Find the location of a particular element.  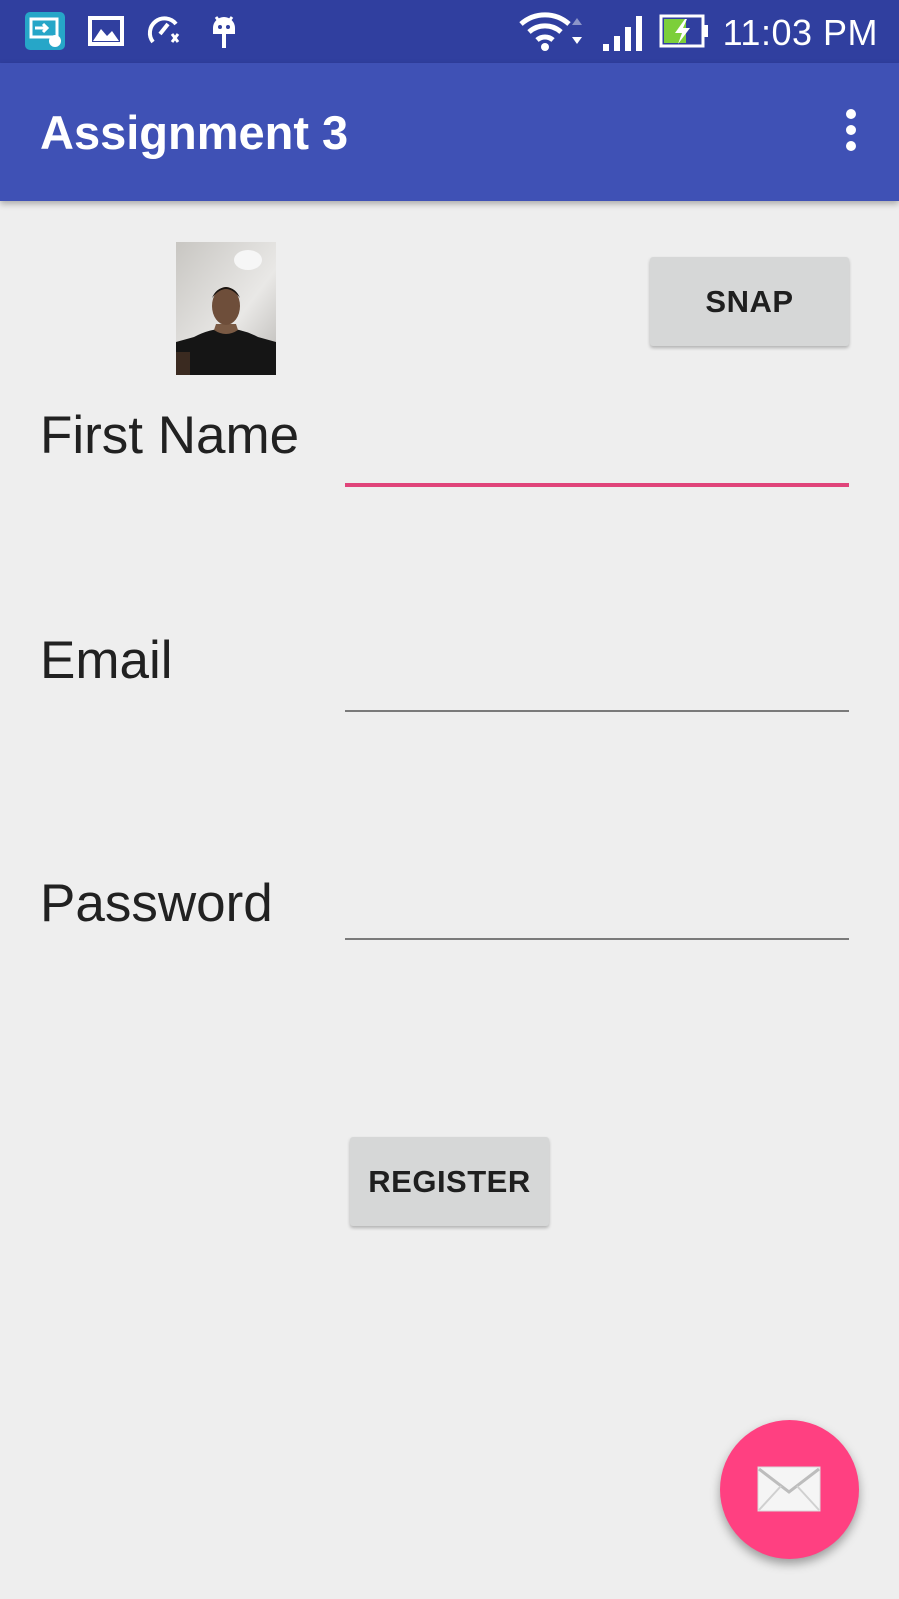

gallery-icon is located at coordinates (106, 31).